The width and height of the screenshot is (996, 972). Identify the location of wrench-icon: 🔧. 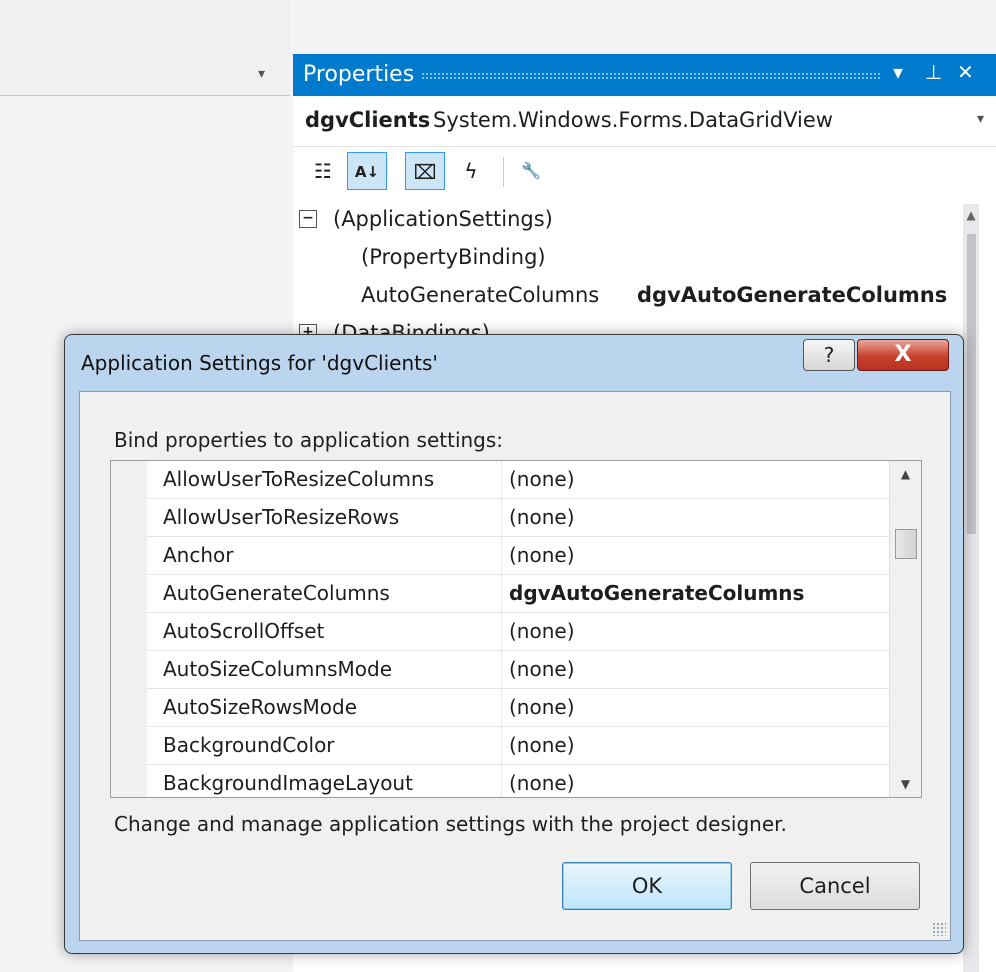
(531, 171).